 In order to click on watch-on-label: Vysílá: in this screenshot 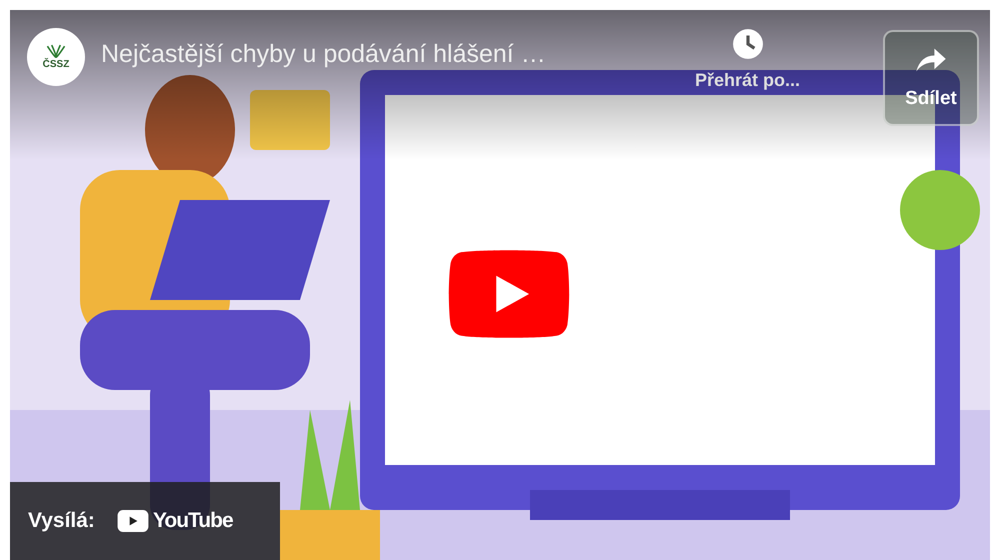, I will do `click(61, 521)`.